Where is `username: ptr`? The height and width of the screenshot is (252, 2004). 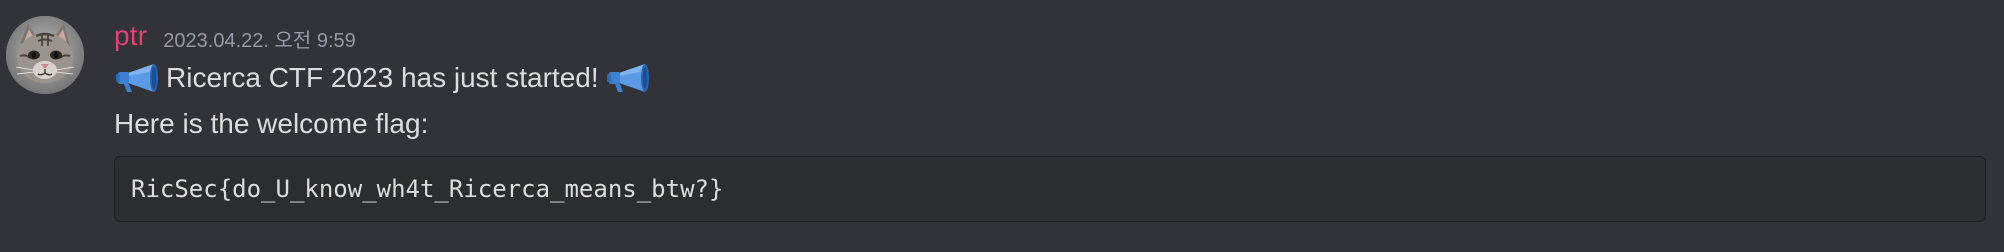 username: ptr is located at coordinates (130, 36).